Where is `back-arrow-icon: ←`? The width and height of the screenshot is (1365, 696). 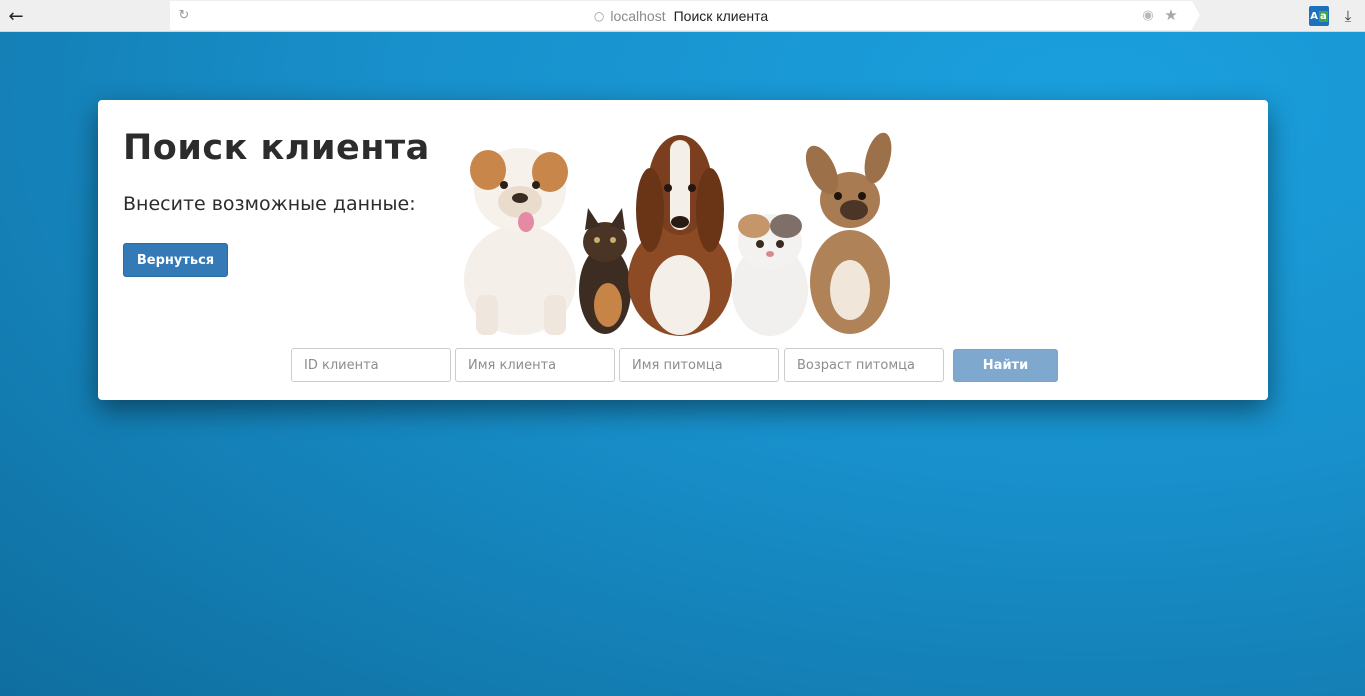 back-arrow-icon: ← is located at coordinates (16, 16).